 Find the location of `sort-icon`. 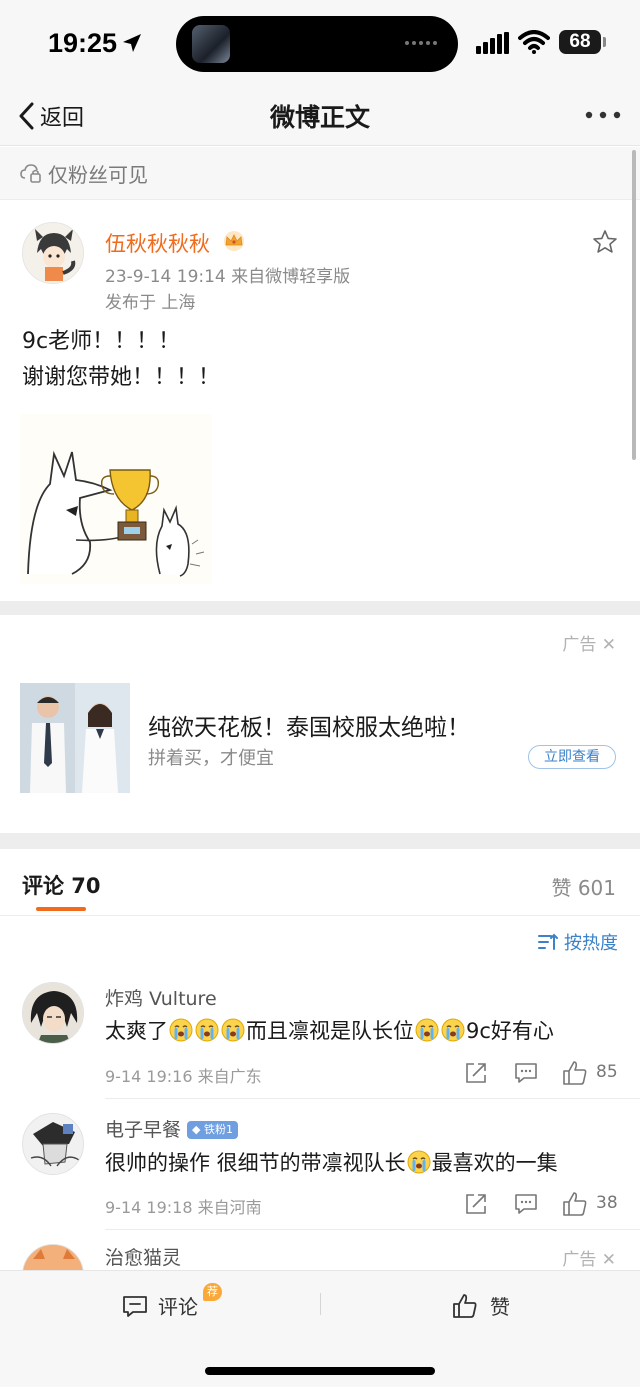

sort-icon is located at coordinates (548, 941).